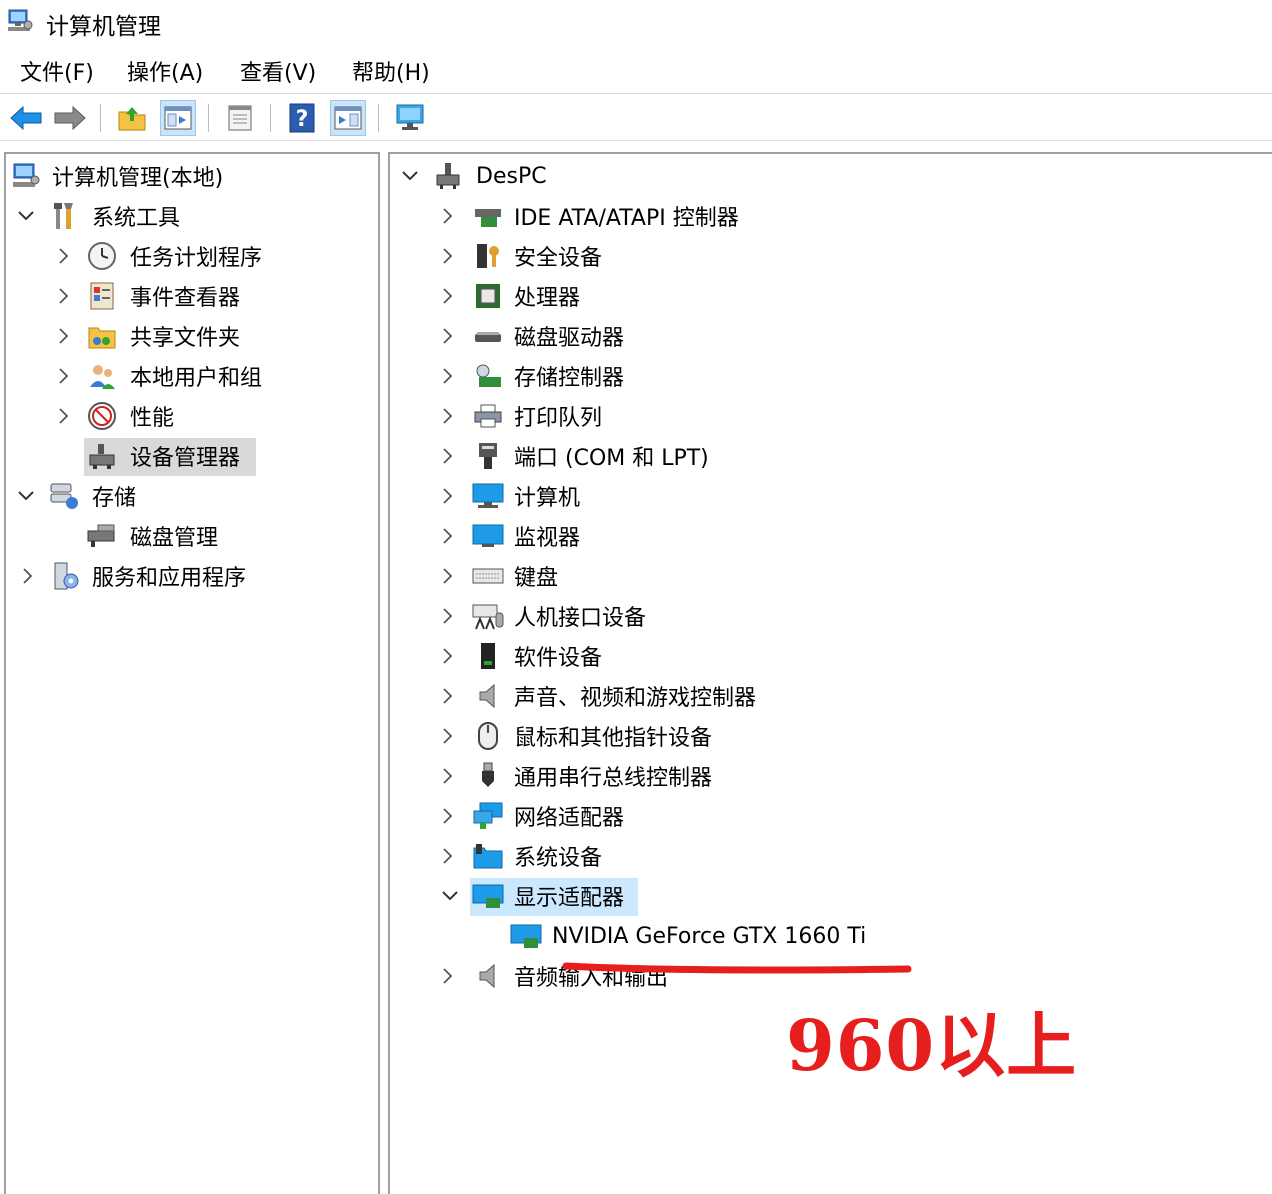  What do you see at coordinates (511, 176) in the screenshot?
I see `computer-name: DesPC` at bounding box center [511, 176].